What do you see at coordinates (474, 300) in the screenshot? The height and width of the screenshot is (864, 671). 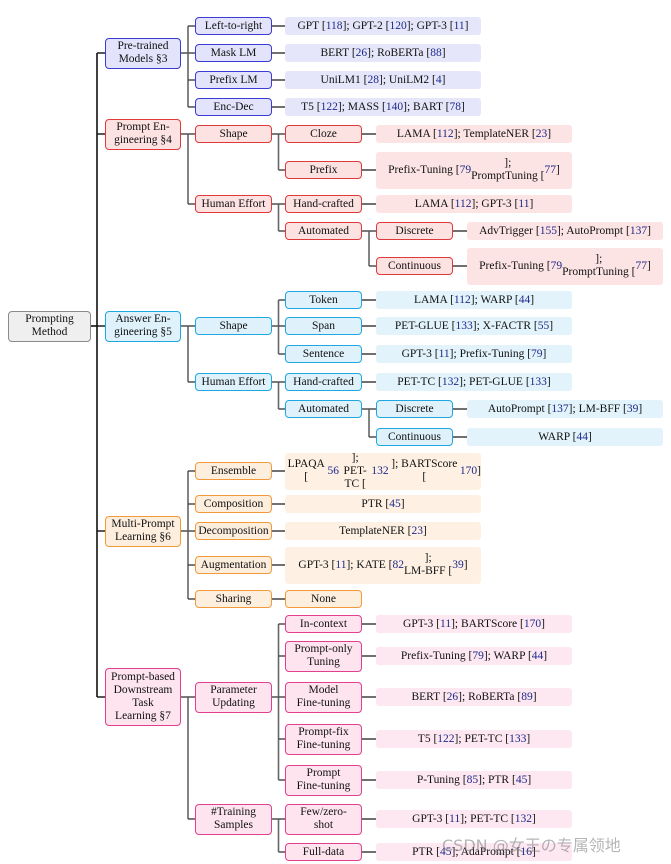 I see `reference-leaf: LAMA [112]; WARP [44]` at bounding box center [474, 300].